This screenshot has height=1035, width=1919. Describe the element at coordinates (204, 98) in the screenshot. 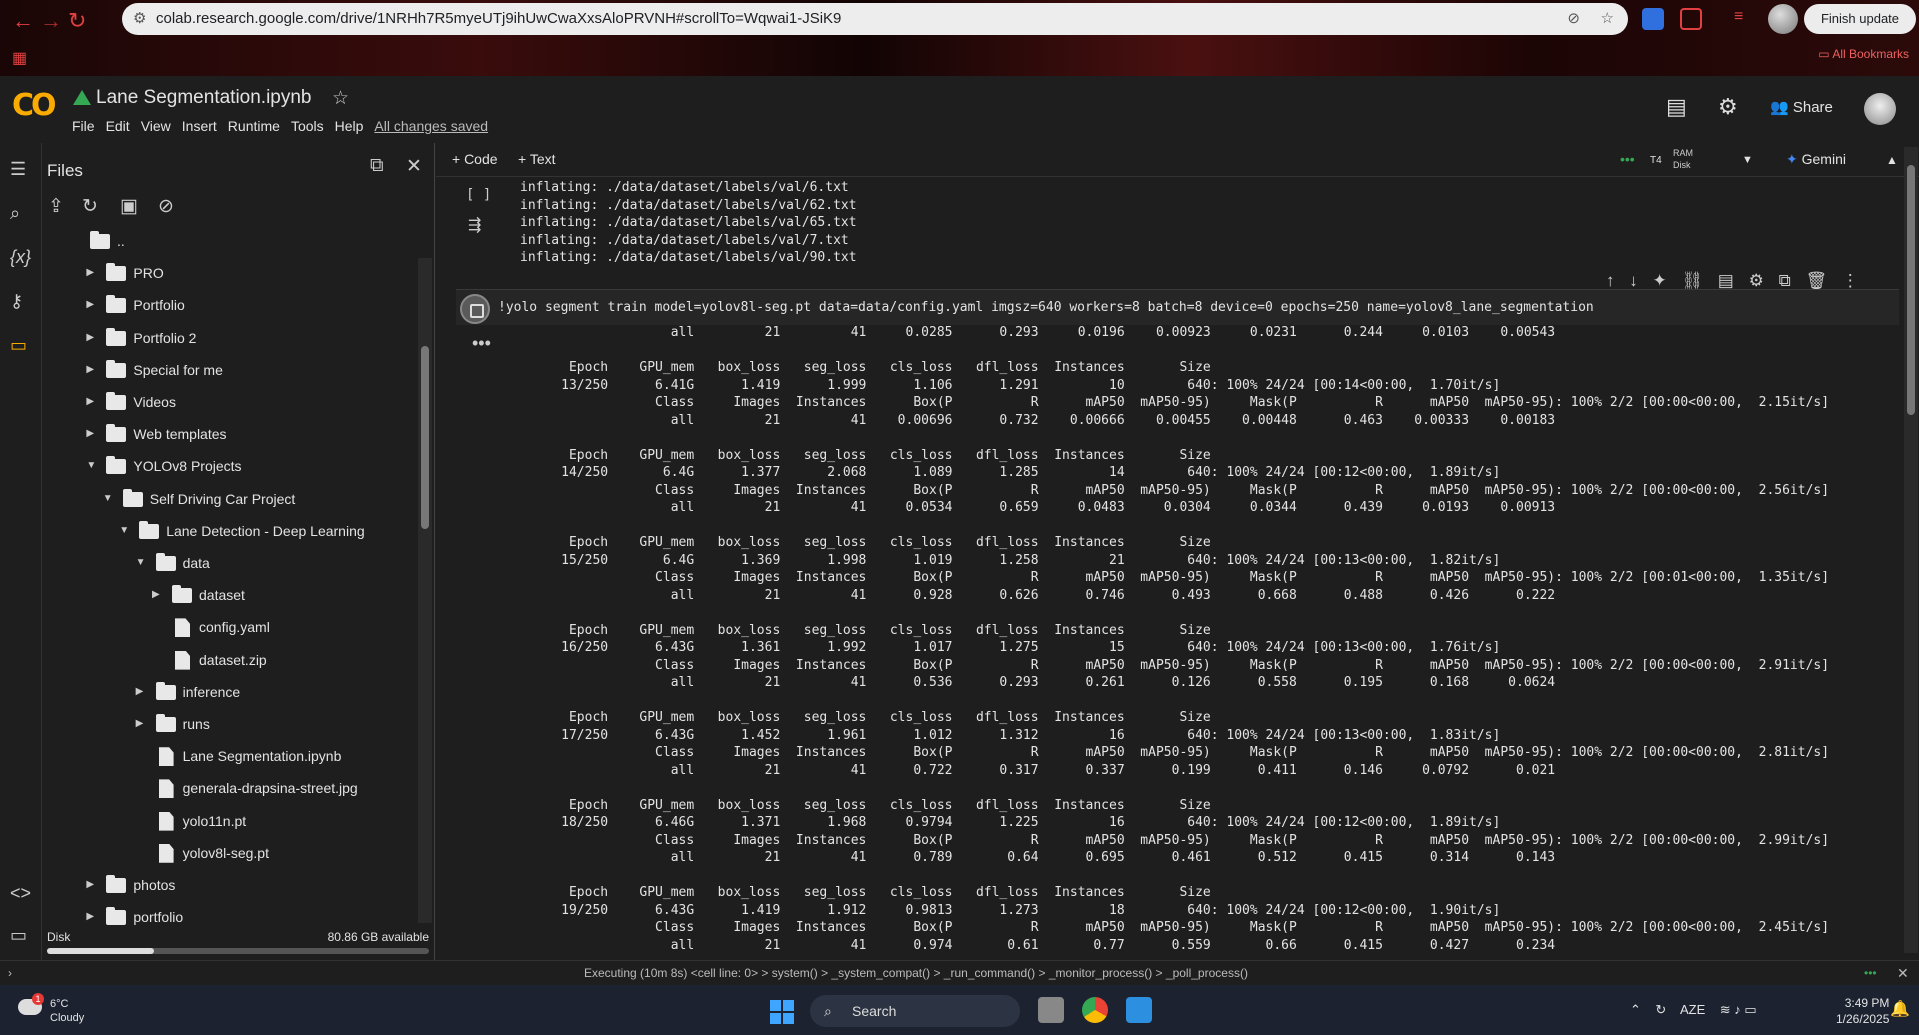

I see `notebook-title: Lane Segmentation.ipynb` at that location.